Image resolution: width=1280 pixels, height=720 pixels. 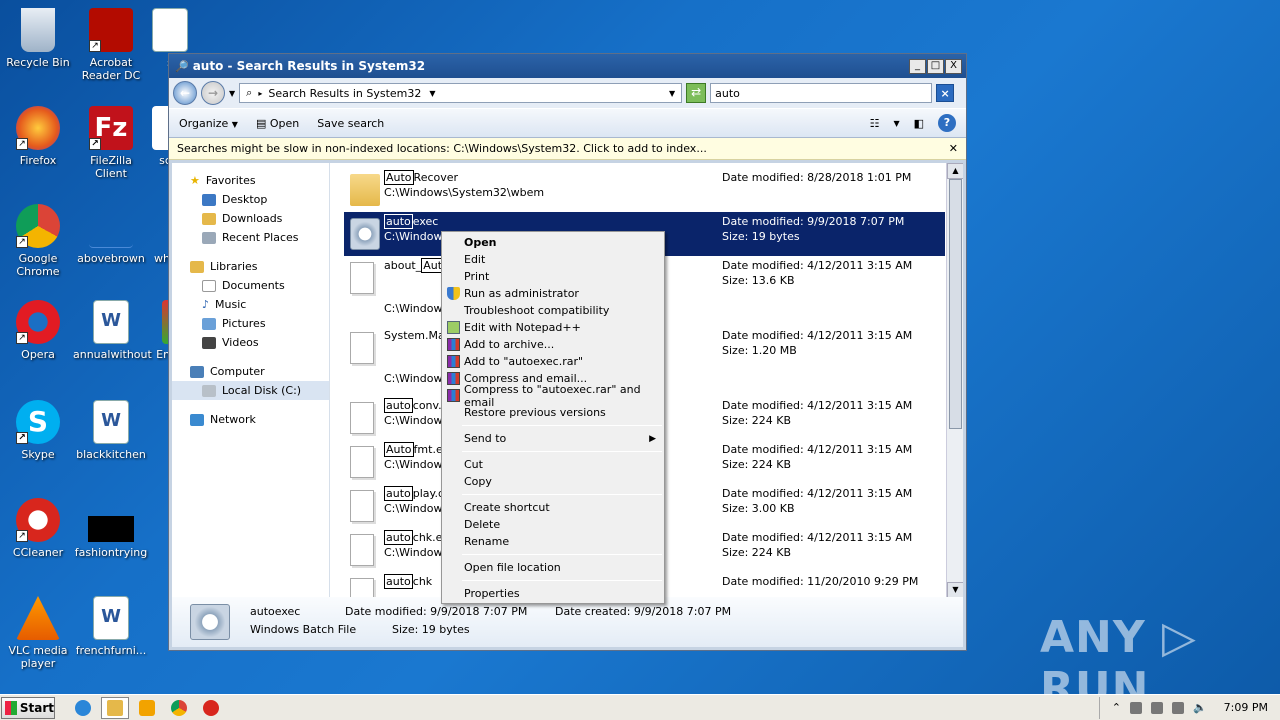 What do you see at coordinates (821, 93) in the screenshot?
I see `search-input: auto` at bounding box center [821, 93].